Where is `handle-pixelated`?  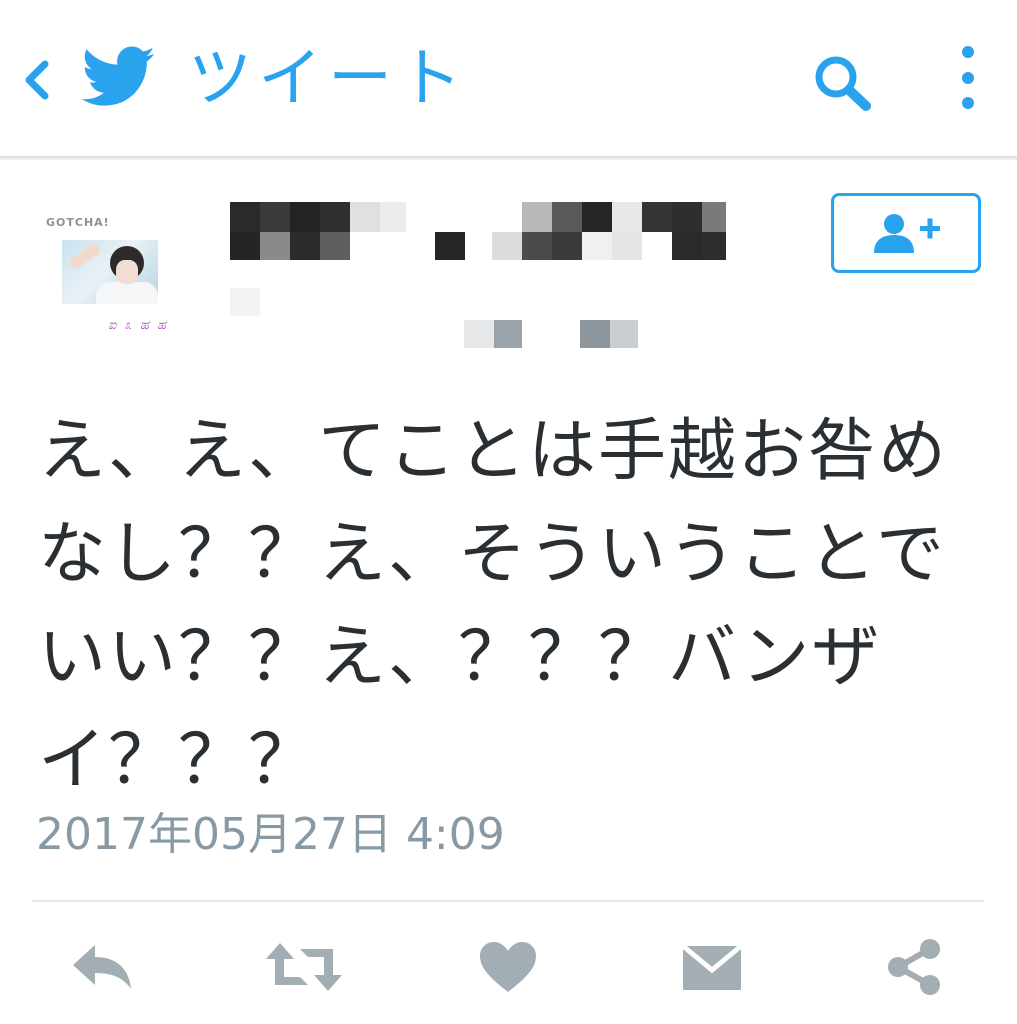
handle-pixelated is located at coordinates (440, 320).